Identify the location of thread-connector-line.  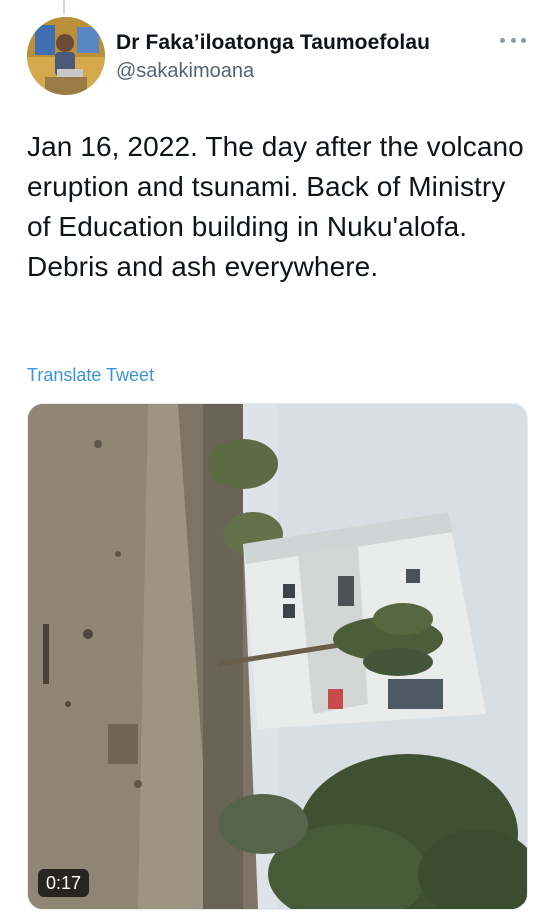
(64, 7).